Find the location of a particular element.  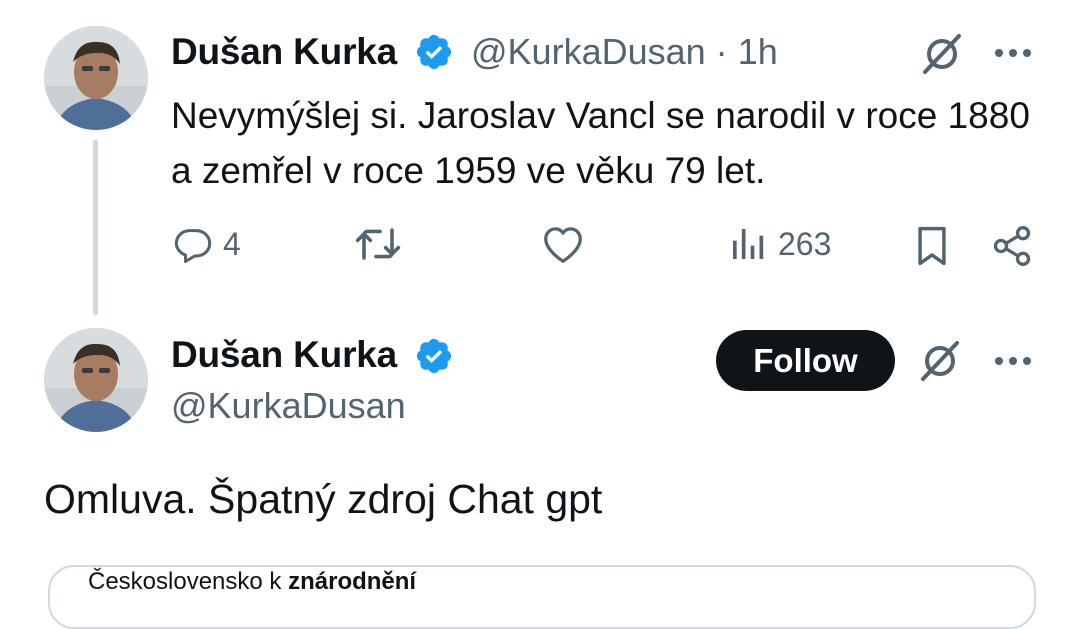

like-icon is located at coordinates (563, 245).